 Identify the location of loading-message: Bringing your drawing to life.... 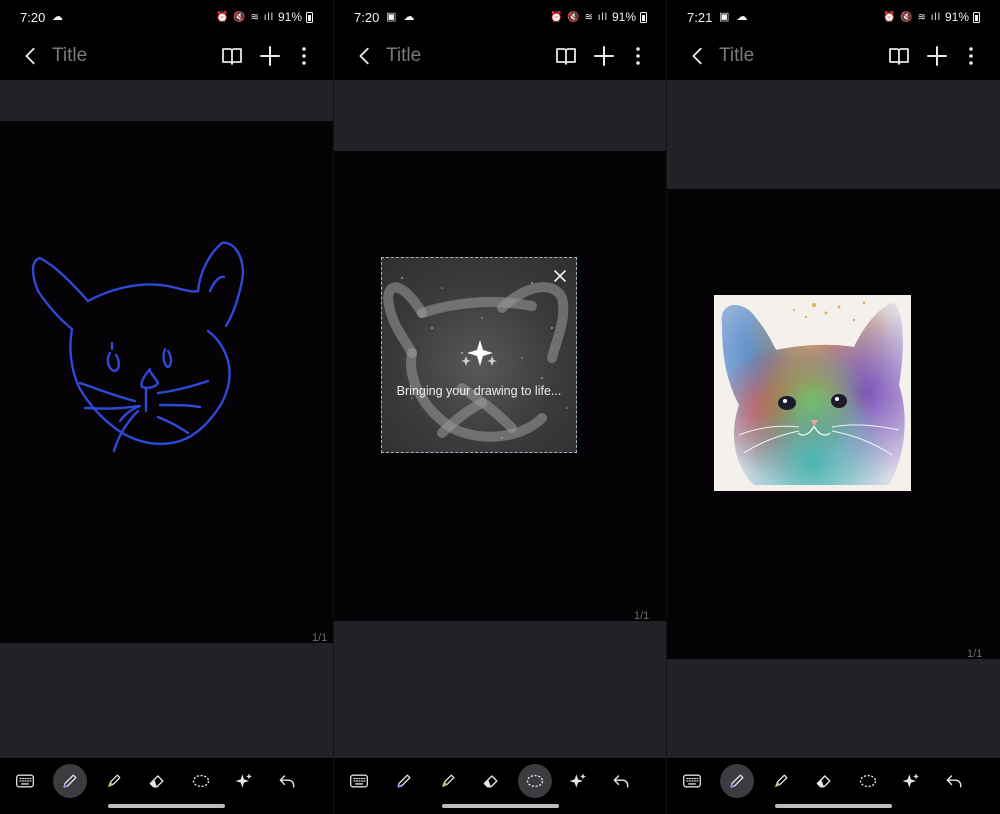
(479, 391).